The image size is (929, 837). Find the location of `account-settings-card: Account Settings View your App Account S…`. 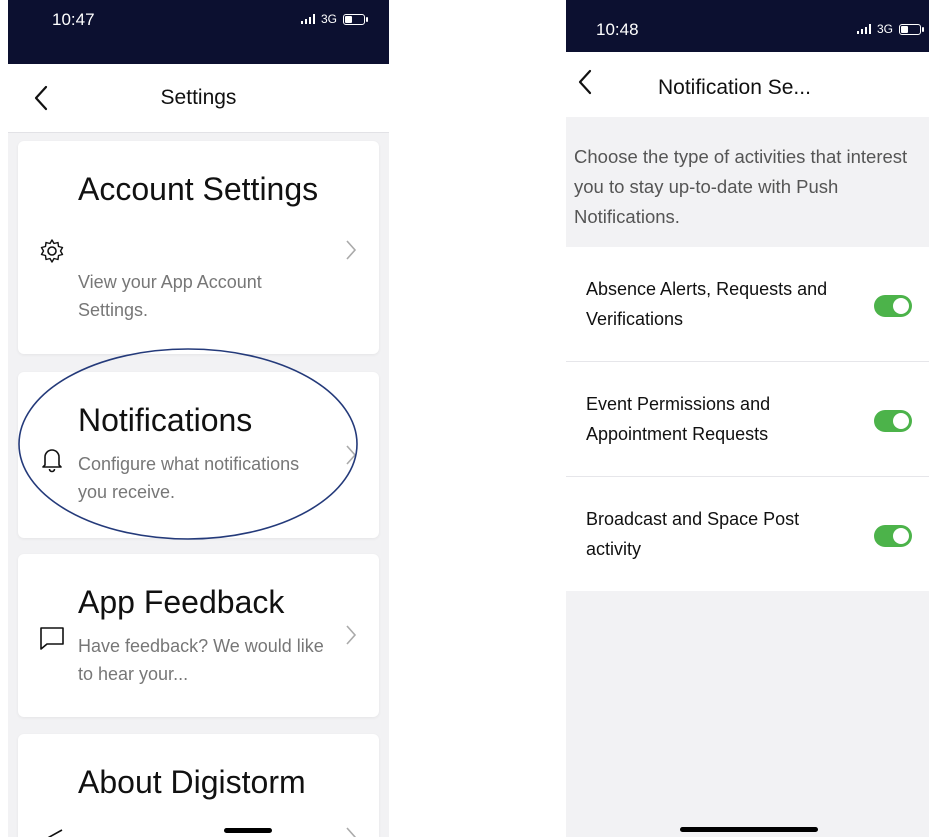

account-settings-card: Account Settings View your App Account S… is located at coordinates (198, 247).